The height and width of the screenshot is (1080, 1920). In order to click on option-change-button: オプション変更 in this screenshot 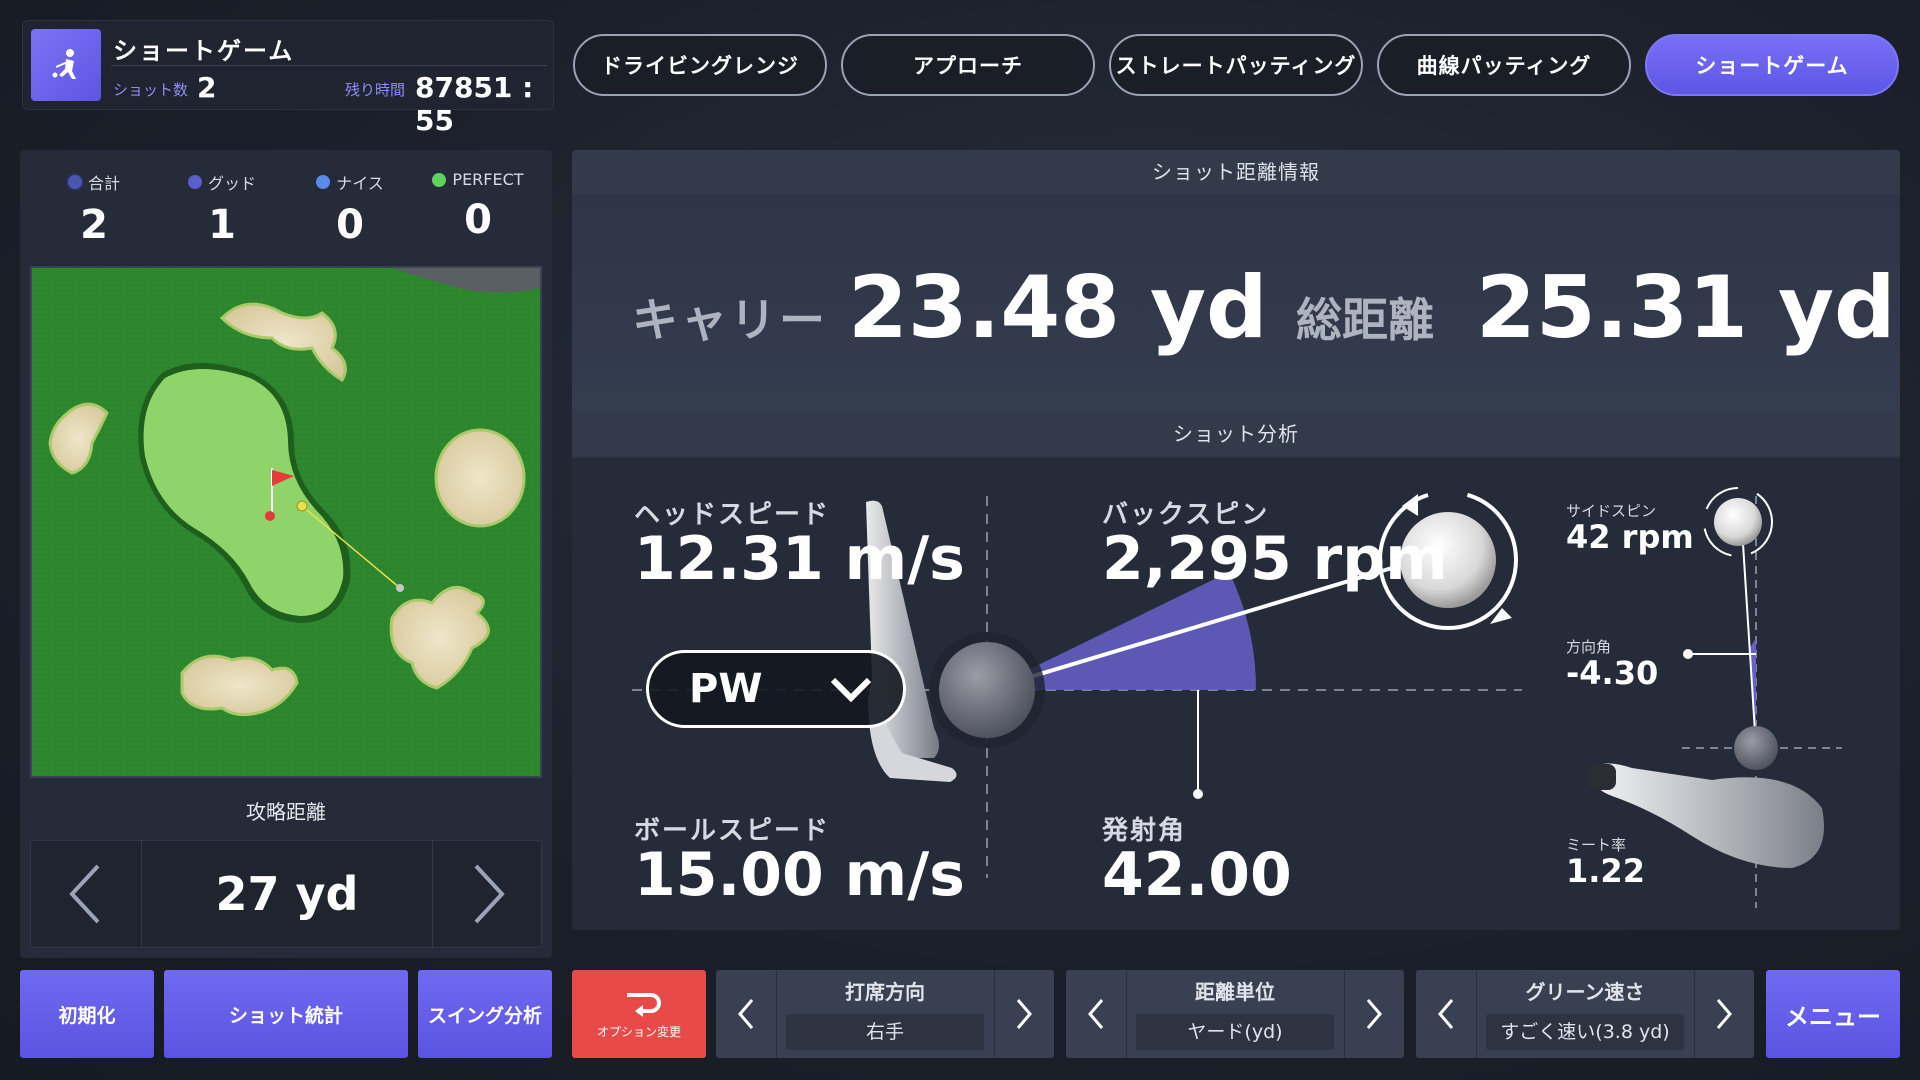, I will do `click(639, 1014)`.